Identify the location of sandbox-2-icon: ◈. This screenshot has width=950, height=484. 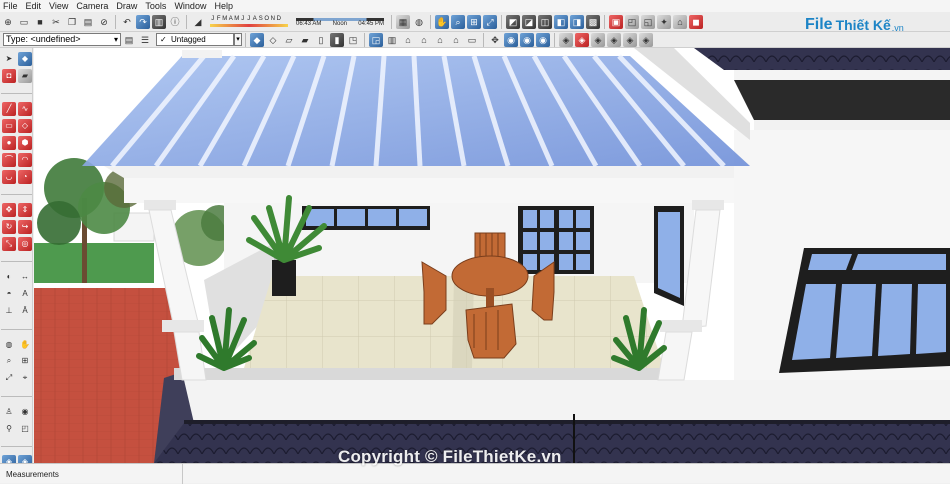
(582, 39).